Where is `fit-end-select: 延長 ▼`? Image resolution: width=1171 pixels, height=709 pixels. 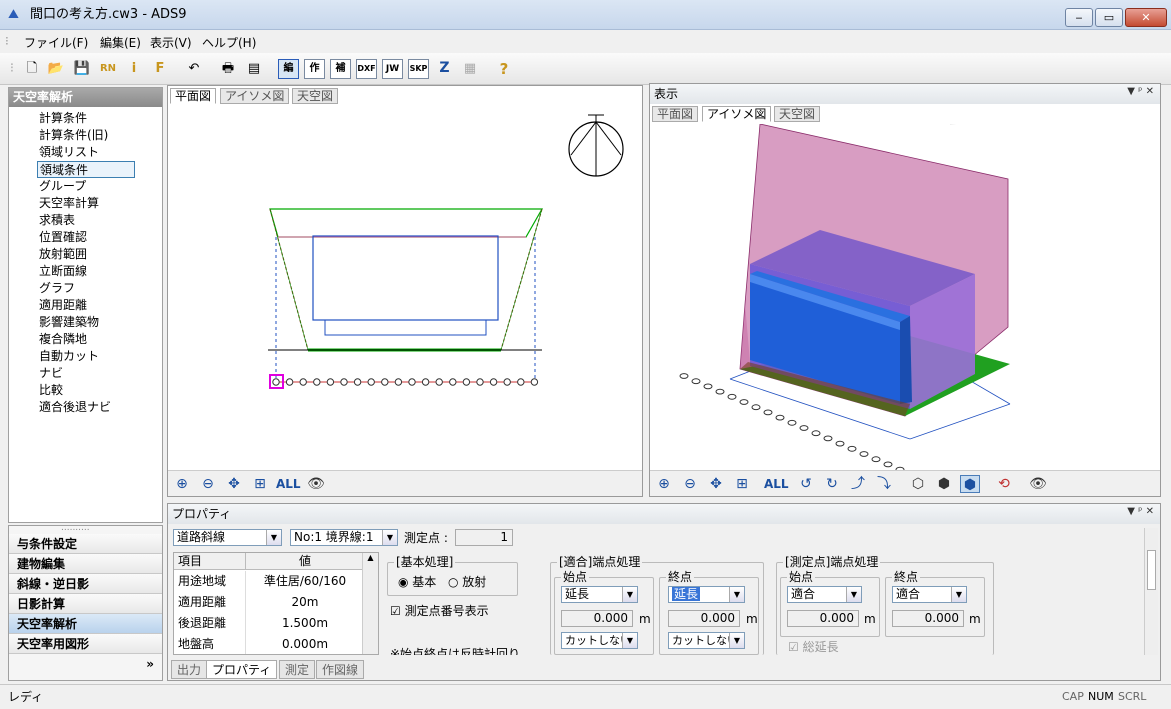 fit-end-select: 延長 ▼ is located at coordinates (706, 594).